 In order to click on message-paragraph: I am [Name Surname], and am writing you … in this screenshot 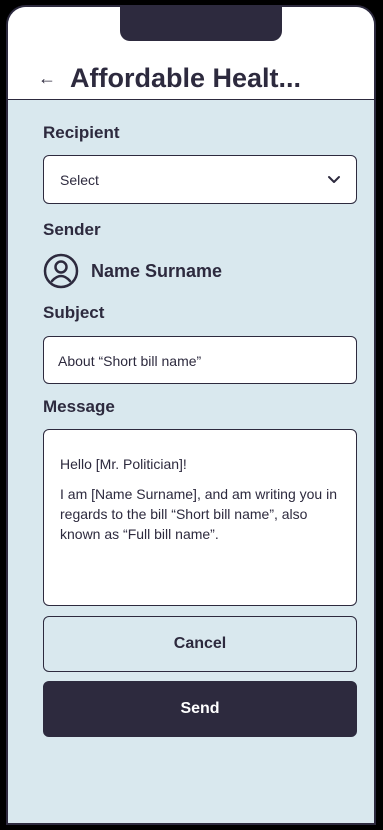, I will do `click(199, 514)`.